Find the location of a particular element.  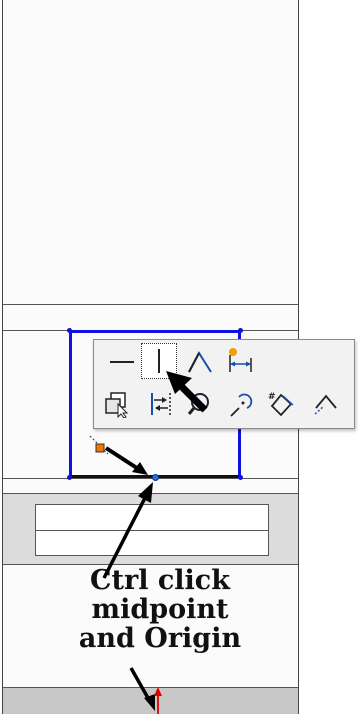

sketch-numbers-icon: # is located at coordinates (281, 404).